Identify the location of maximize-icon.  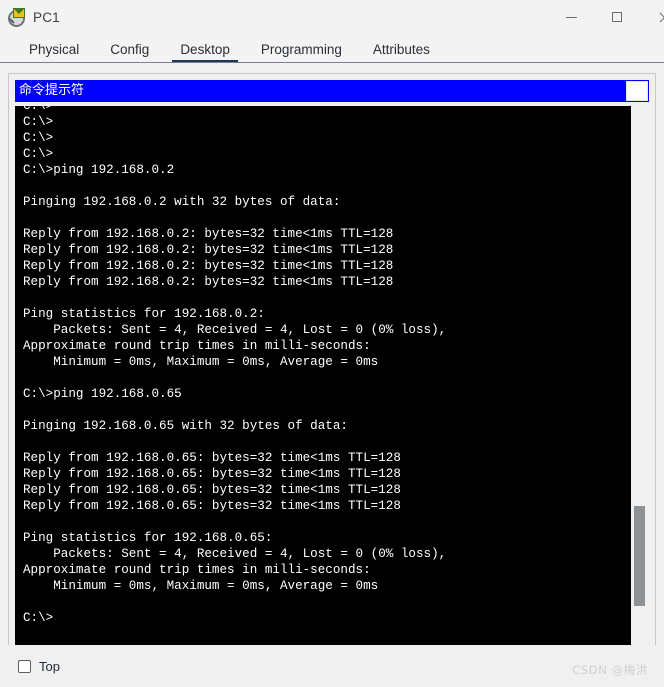
(617, 17).